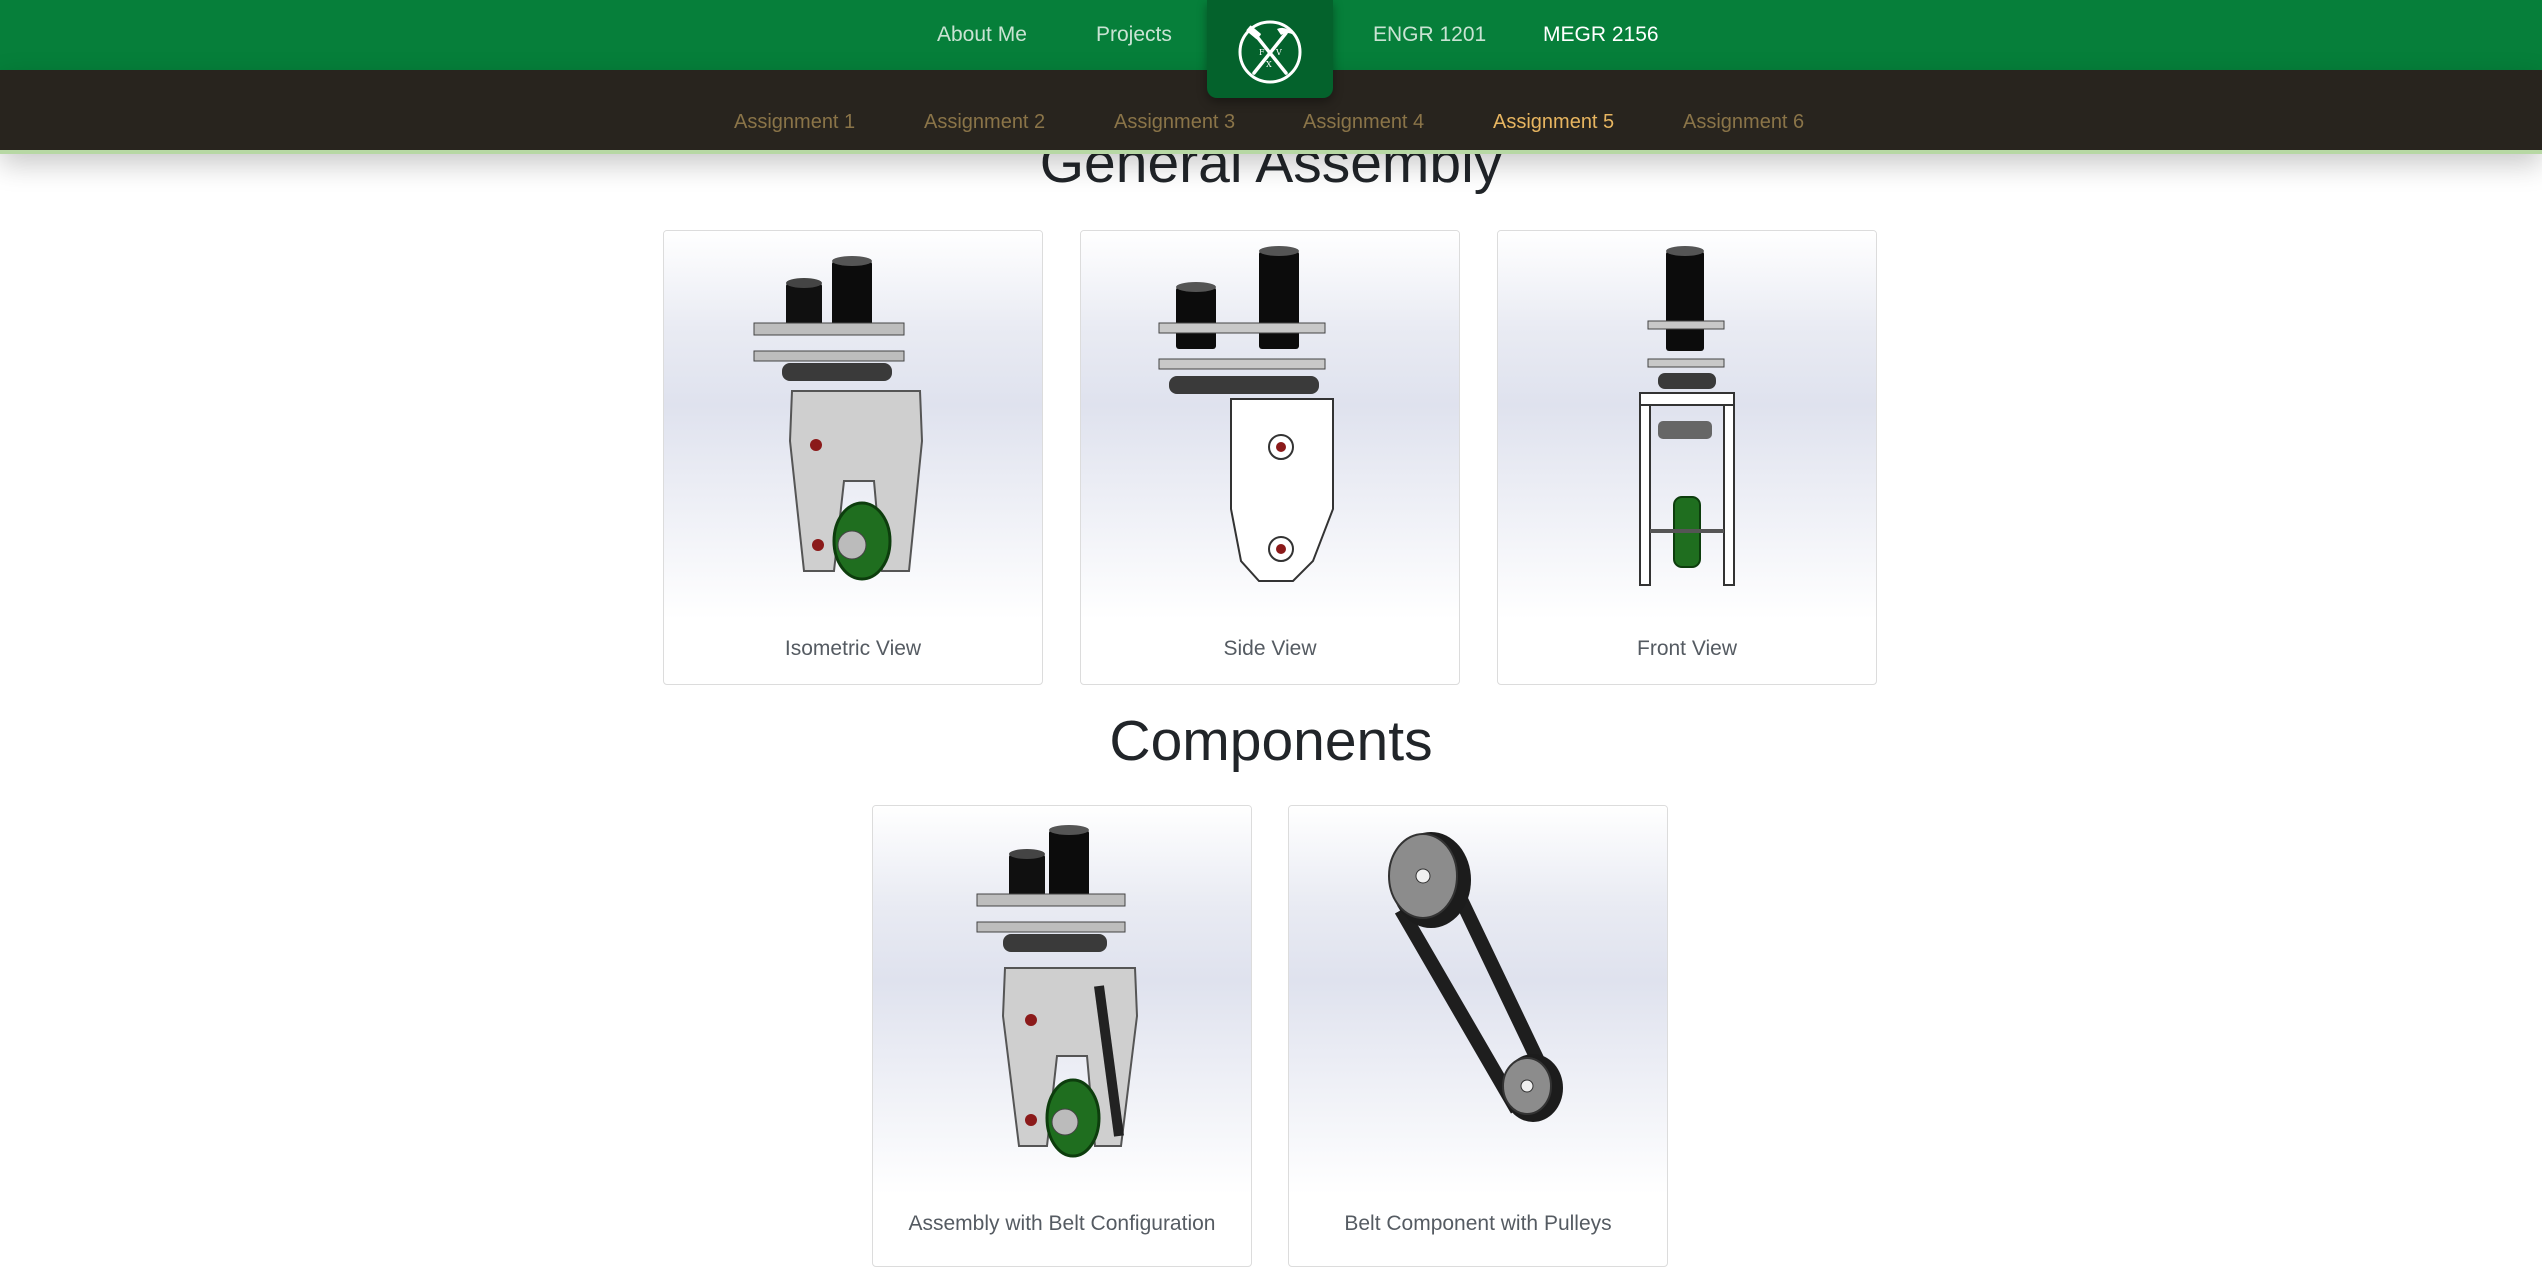 This screenshot has width=2542, height=1267. What do you see at coordinates (1278, 52) in the screenshot?
I see `svg-text: V` at bounding box center [1278, 52].